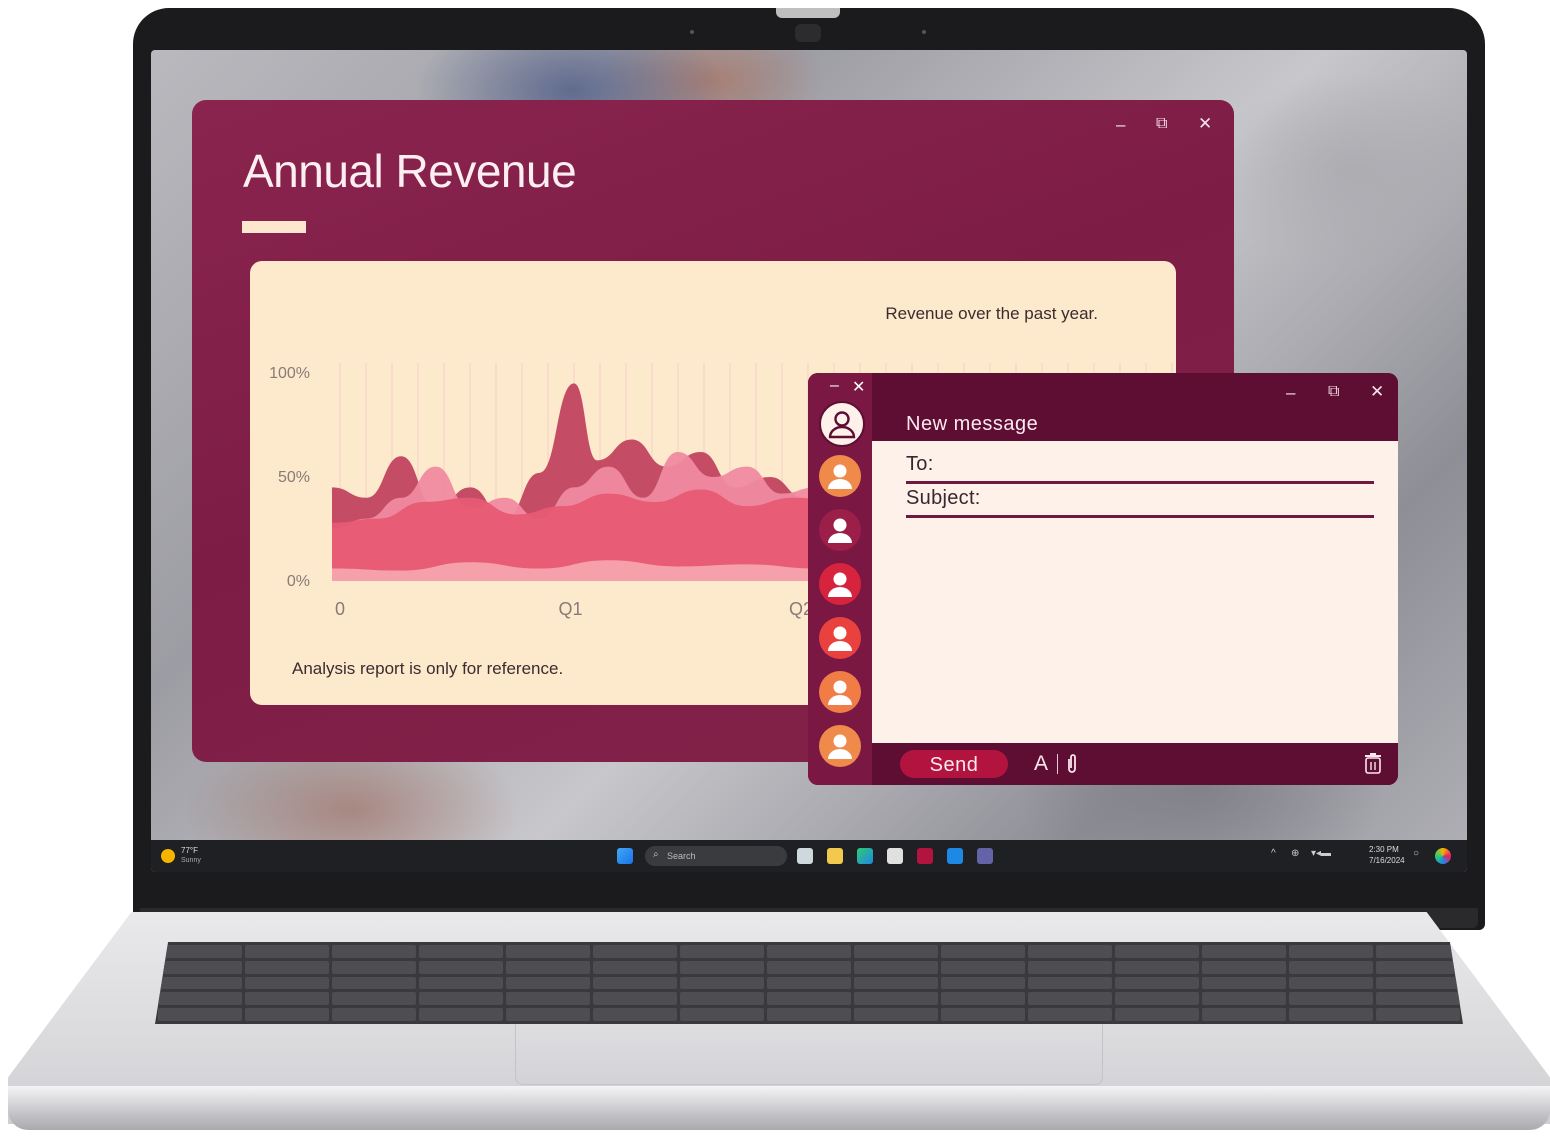 This screenshot has width=1550, height=1140. I want to click on notification-icon: ○, so click(1416, 853).